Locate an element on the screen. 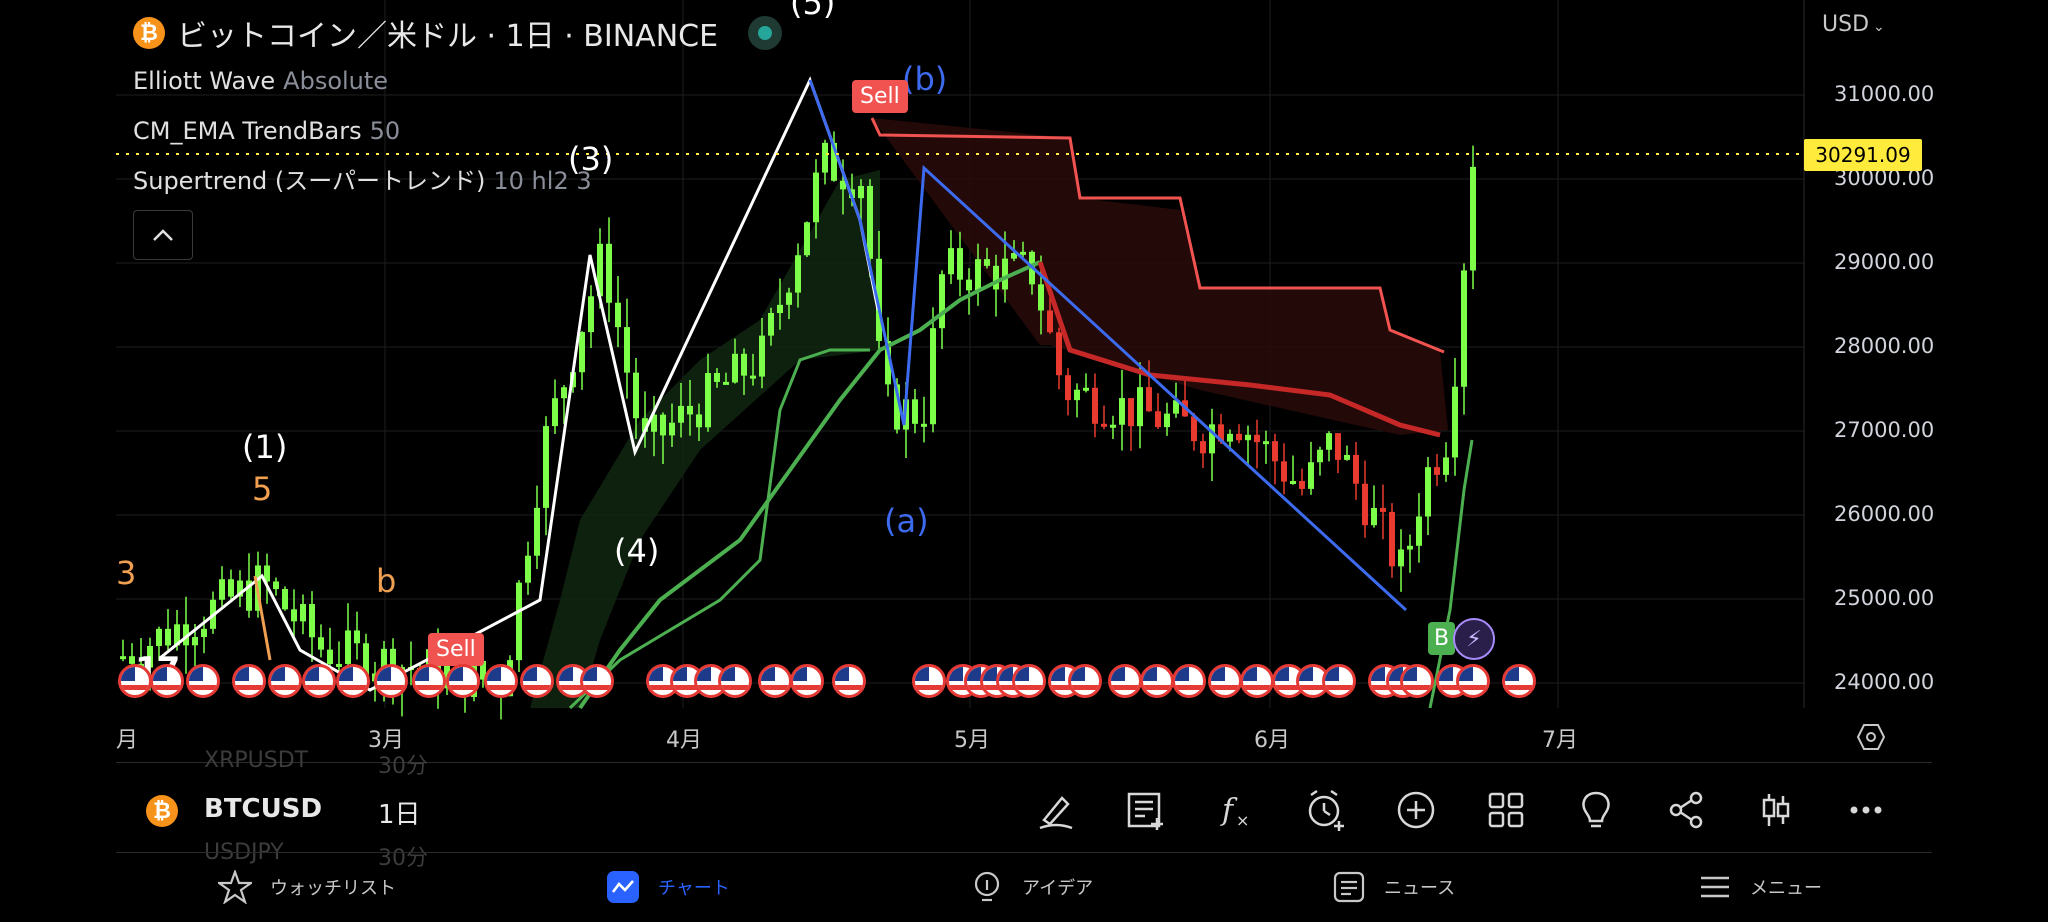 The image size is (2048, 922). nav-news: ニュース is located at coordinates (1393, 887).